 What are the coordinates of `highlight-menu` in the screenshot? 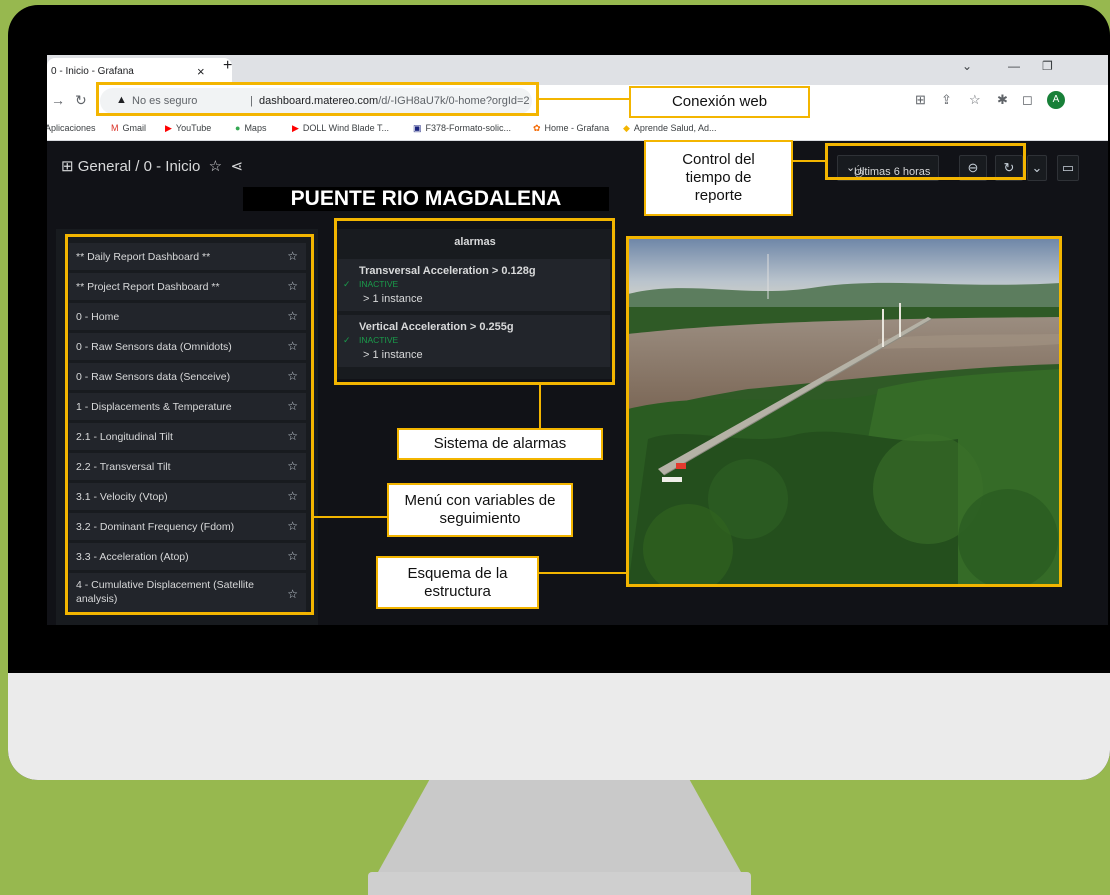 It's located at (189, 424).